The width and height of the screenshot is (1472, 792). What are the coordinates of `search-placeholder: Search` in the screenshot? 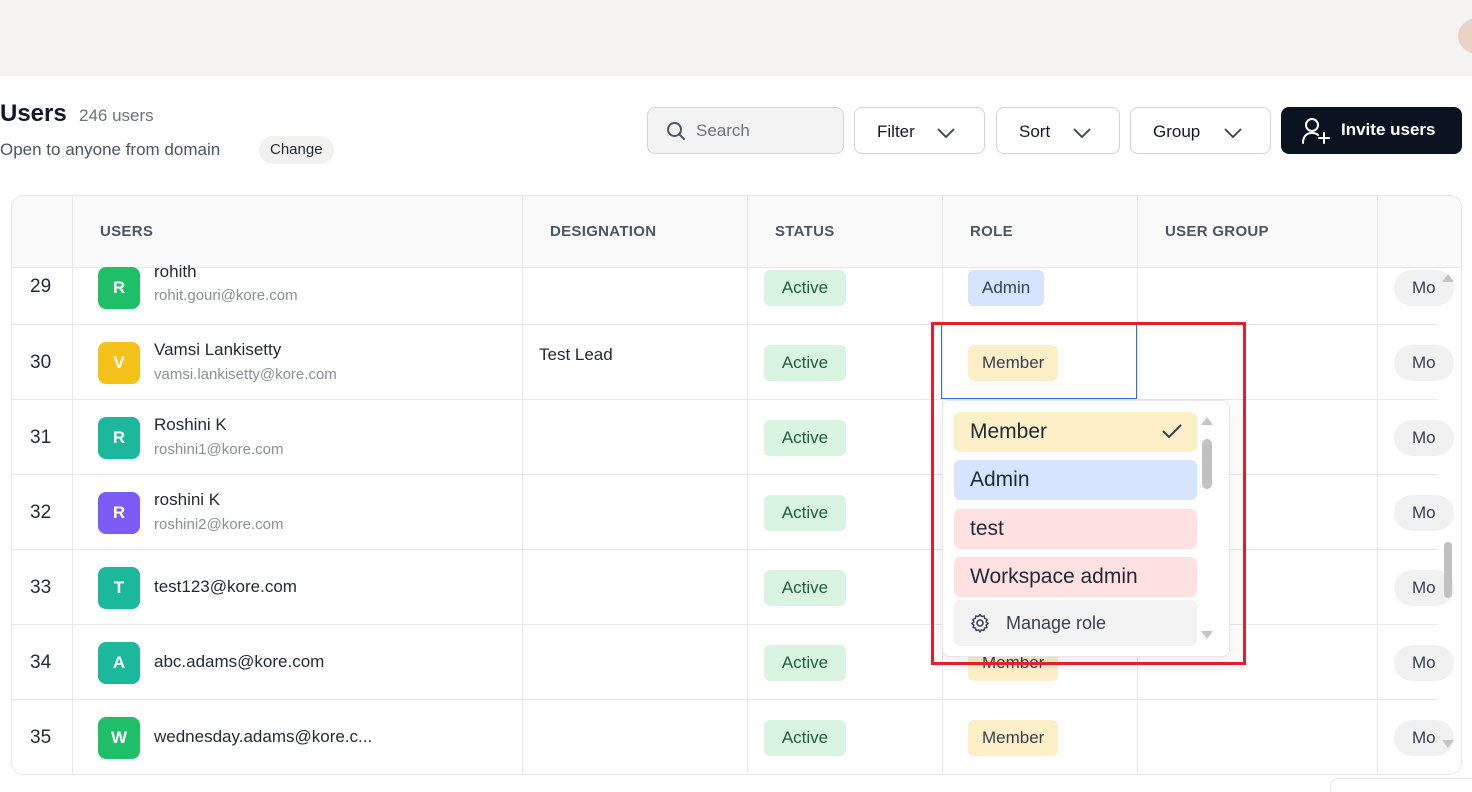 It's located at (723, 130).